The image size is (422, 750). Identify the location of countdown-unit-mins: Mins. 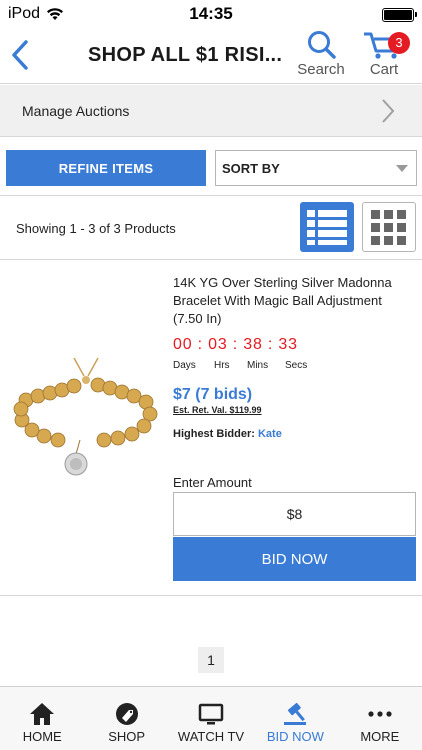
(258, 365).